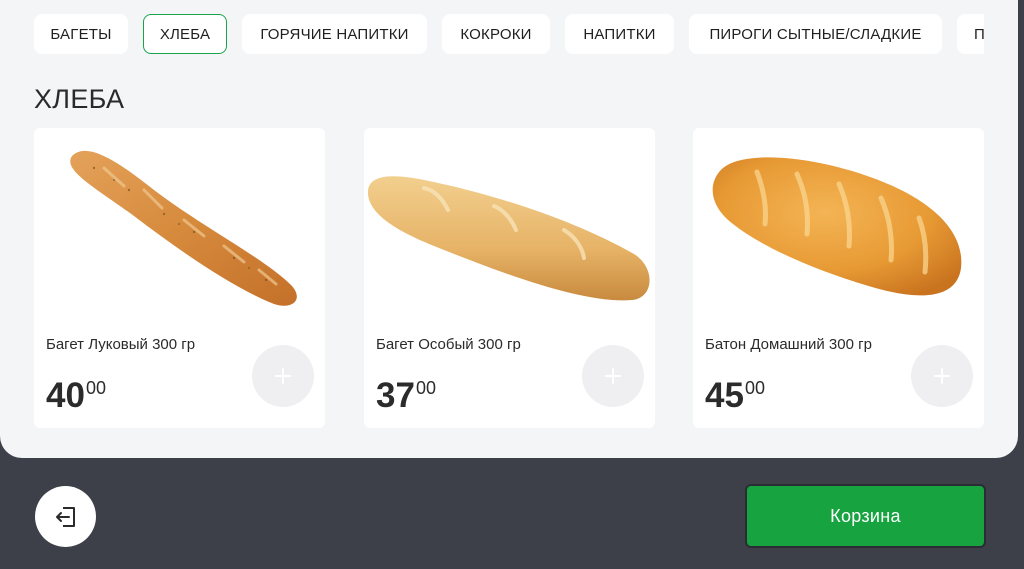 The height and width of the screenshot is (569, 1024). Describe the element at coordinates (81, 34) in the screenshot. I see `tab-bagety: БАГЕТЫ` at that location.